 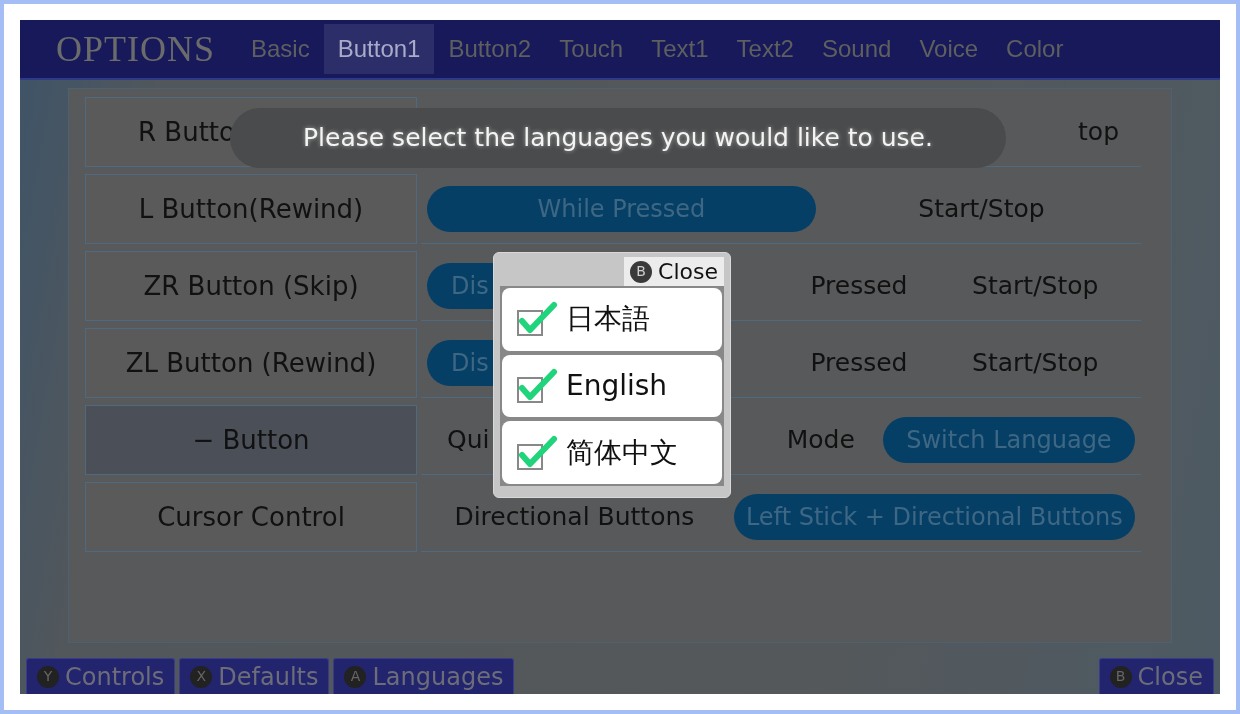 I want to click on button-glyph-icon: A, so click(x=355, y=676).